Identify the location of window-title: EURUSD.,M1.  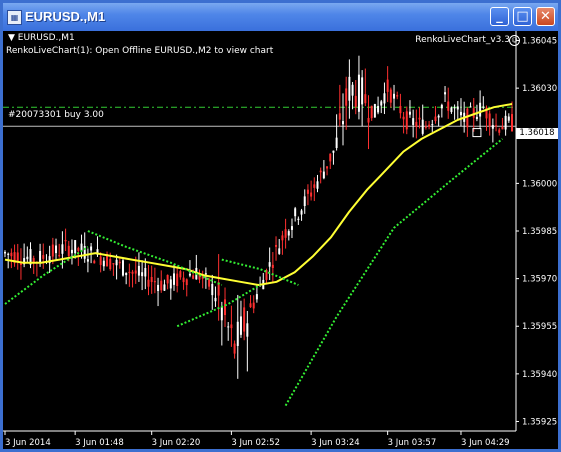
(65, 16).